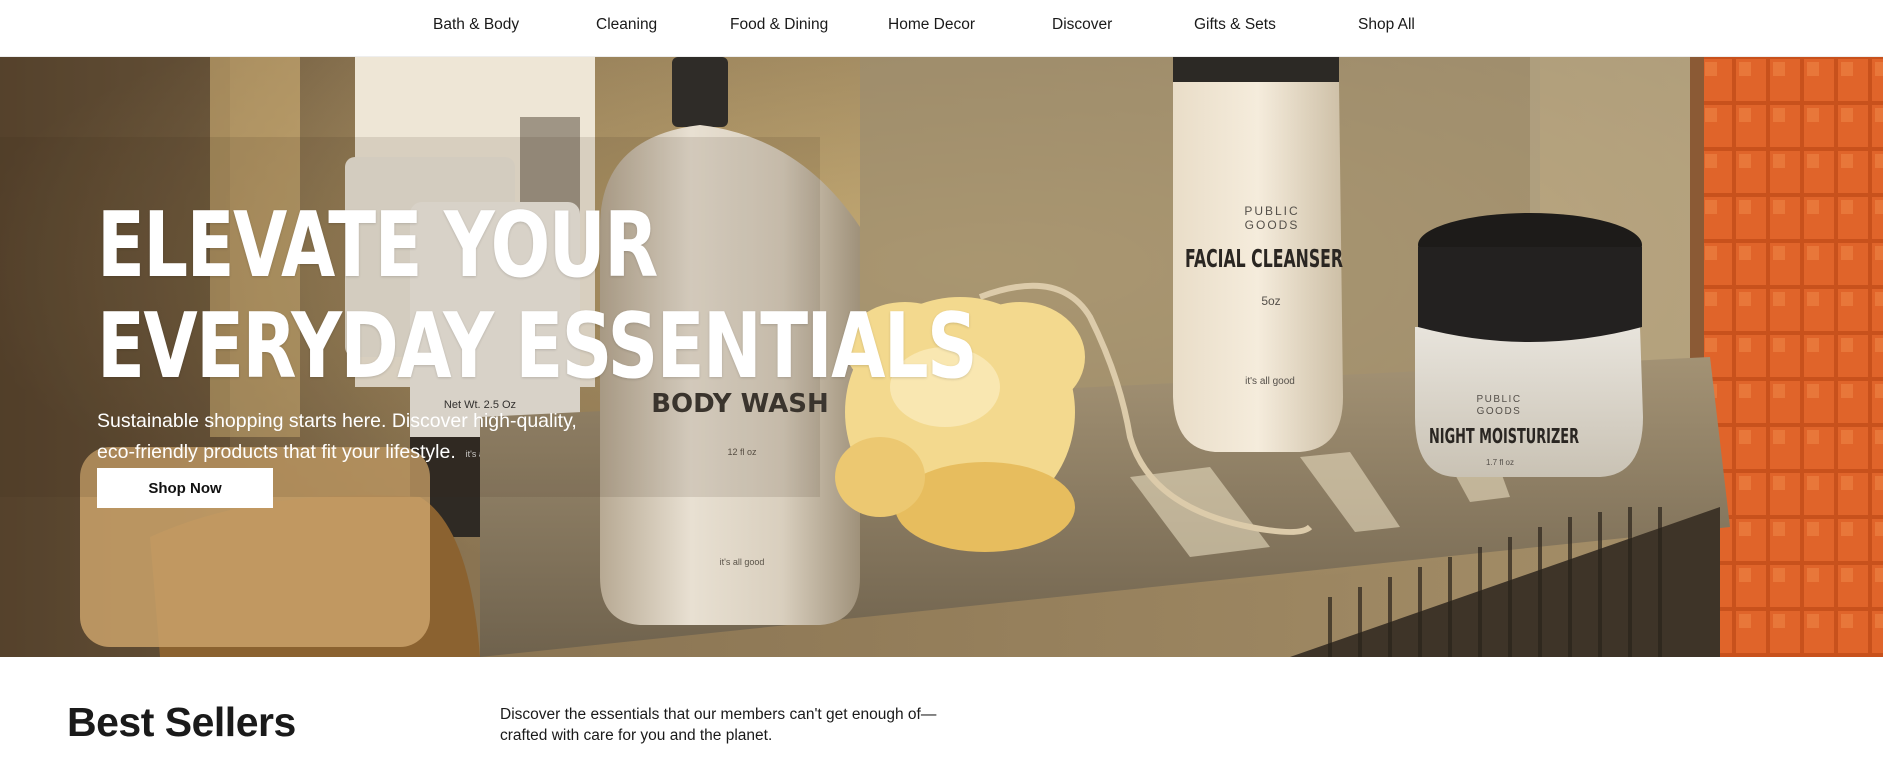  Describe the element at coordinates (1270, 381) in the screenshot. I see `cleanser-tagline-text: it's all good` at that location.